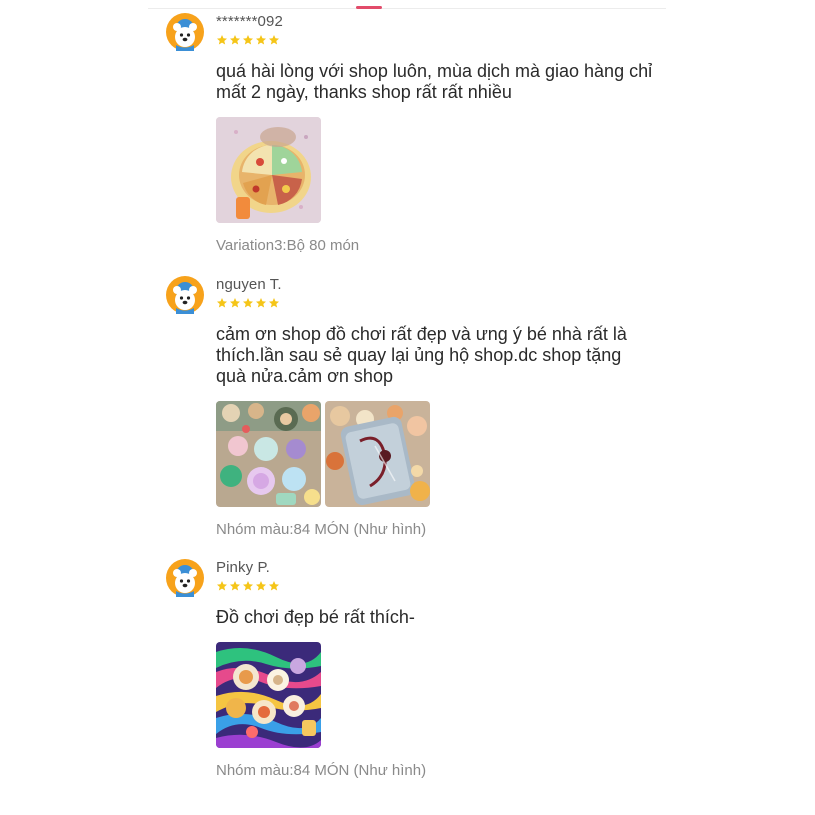 The height and width of the screenshot is (815, 815). Describe the element at coordinates (268, 695) in the screenshot. I see `toy-food-on-blanket-photo` at that location.